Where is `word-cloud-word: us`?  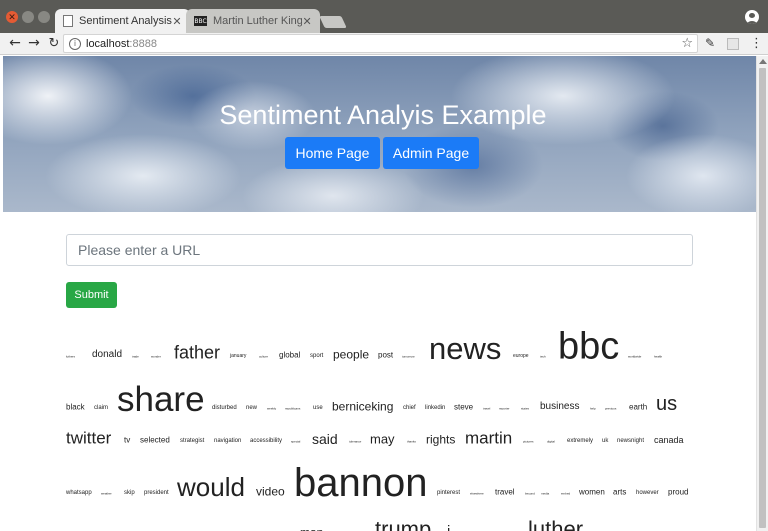
word-cloud-word: us is located at coordinates (667, 404).